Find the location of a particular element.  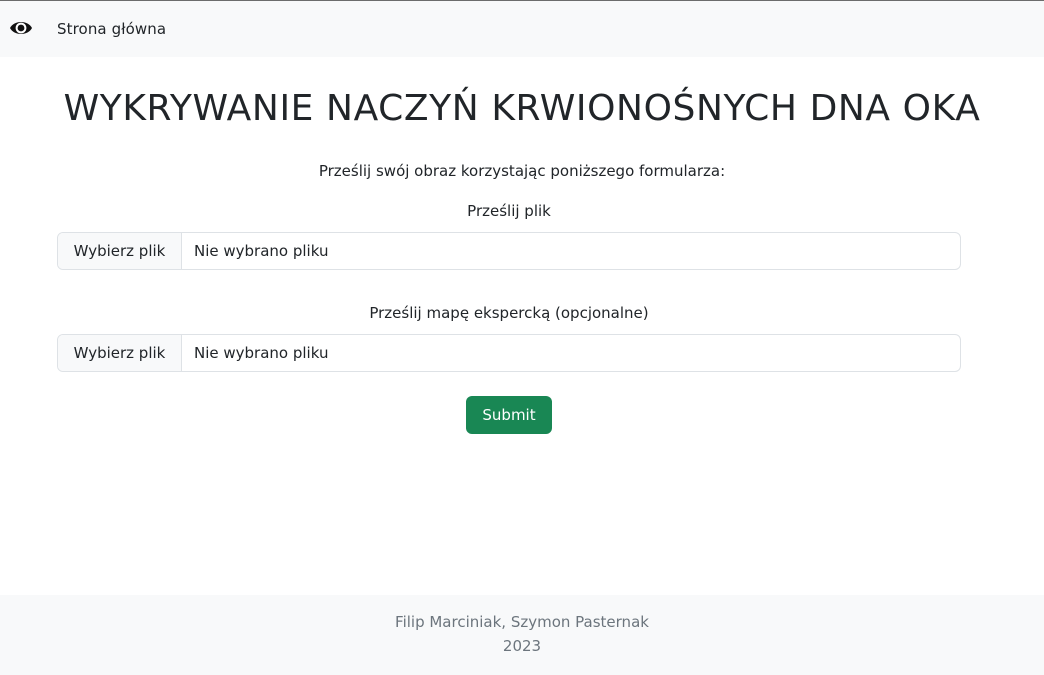

eye-icon is located at coordinates (21, 28).